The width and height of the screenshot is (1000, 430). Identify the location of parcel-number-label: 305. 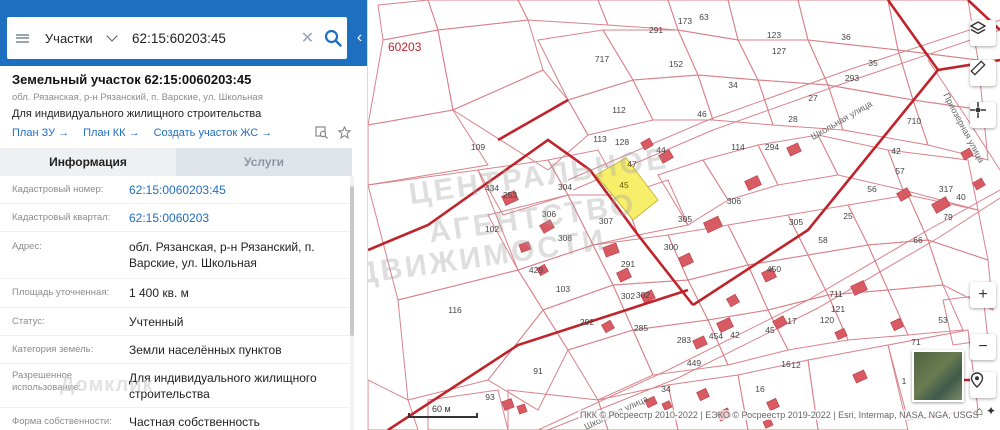
(796, 222).